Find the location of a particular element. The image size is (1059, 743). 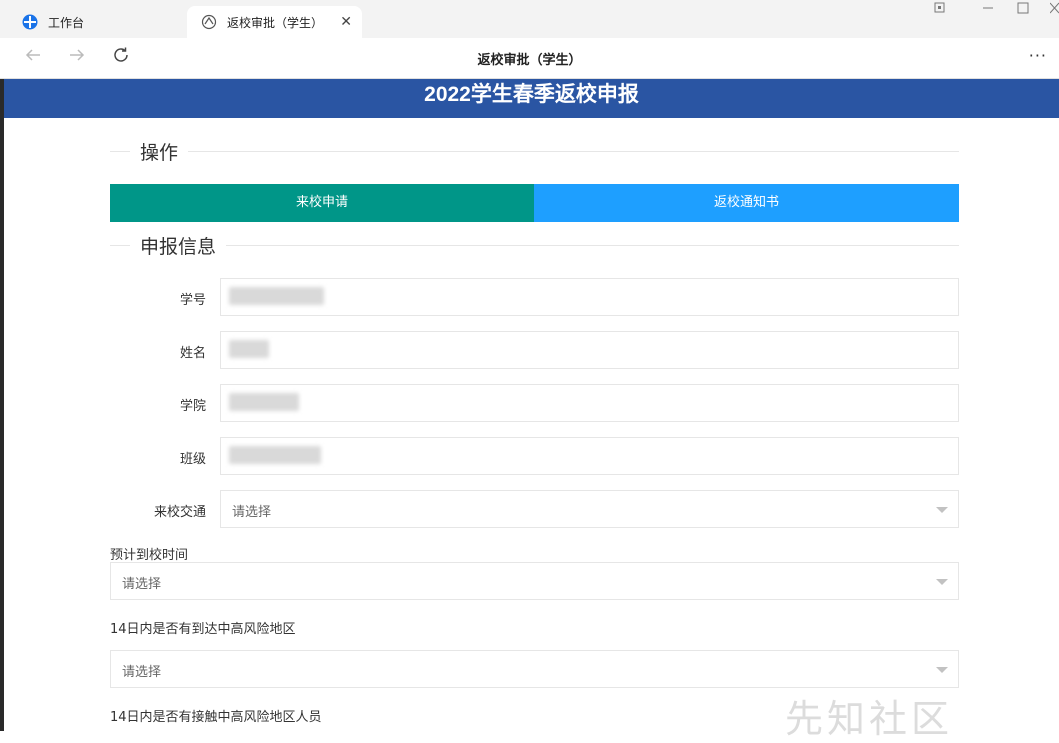

app-icon is located at coordinates (209, 22).